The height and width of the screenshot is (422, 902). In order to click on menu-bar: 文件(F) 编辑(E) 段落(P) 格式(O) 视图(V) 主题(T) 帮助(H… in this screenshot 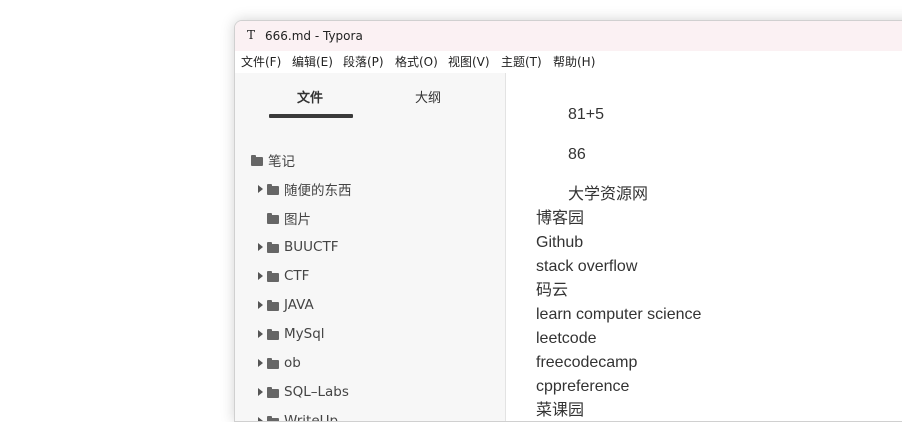, I will do `click(568, 62)`.